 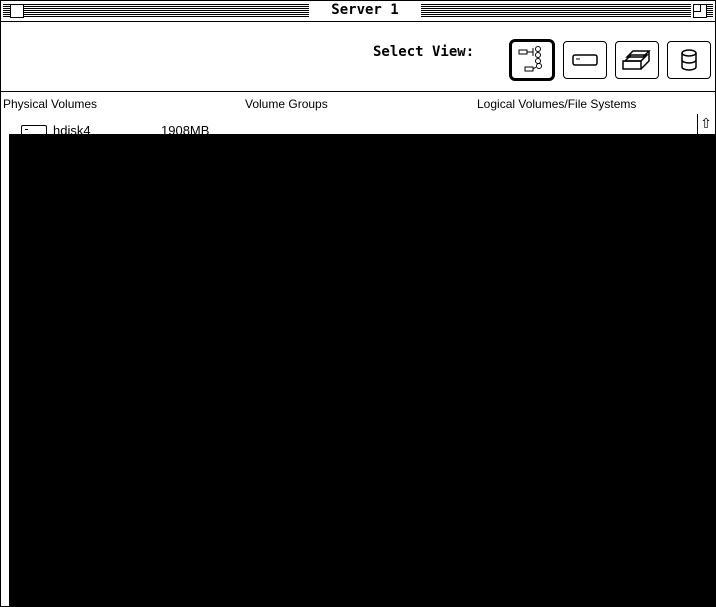 I want to click on physical-disk-icon, so click(x=585, y=60).